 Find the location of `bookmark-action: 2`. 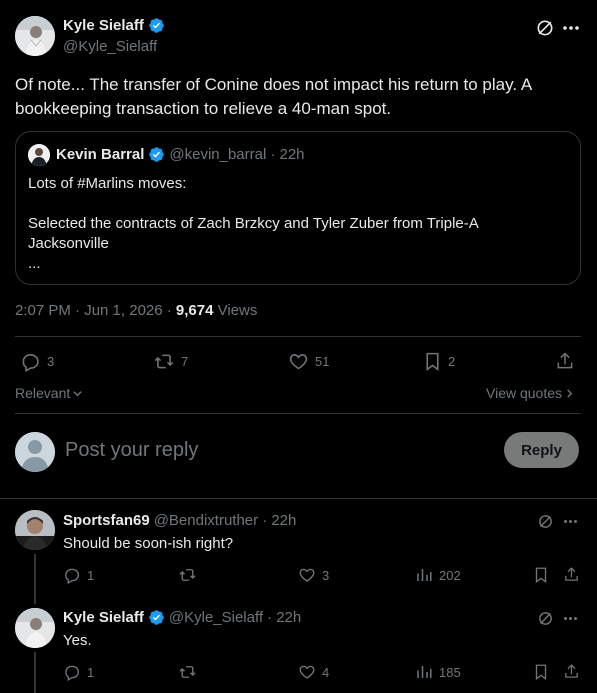

bookmark-action: 2 is located at coordinates (439, 361).